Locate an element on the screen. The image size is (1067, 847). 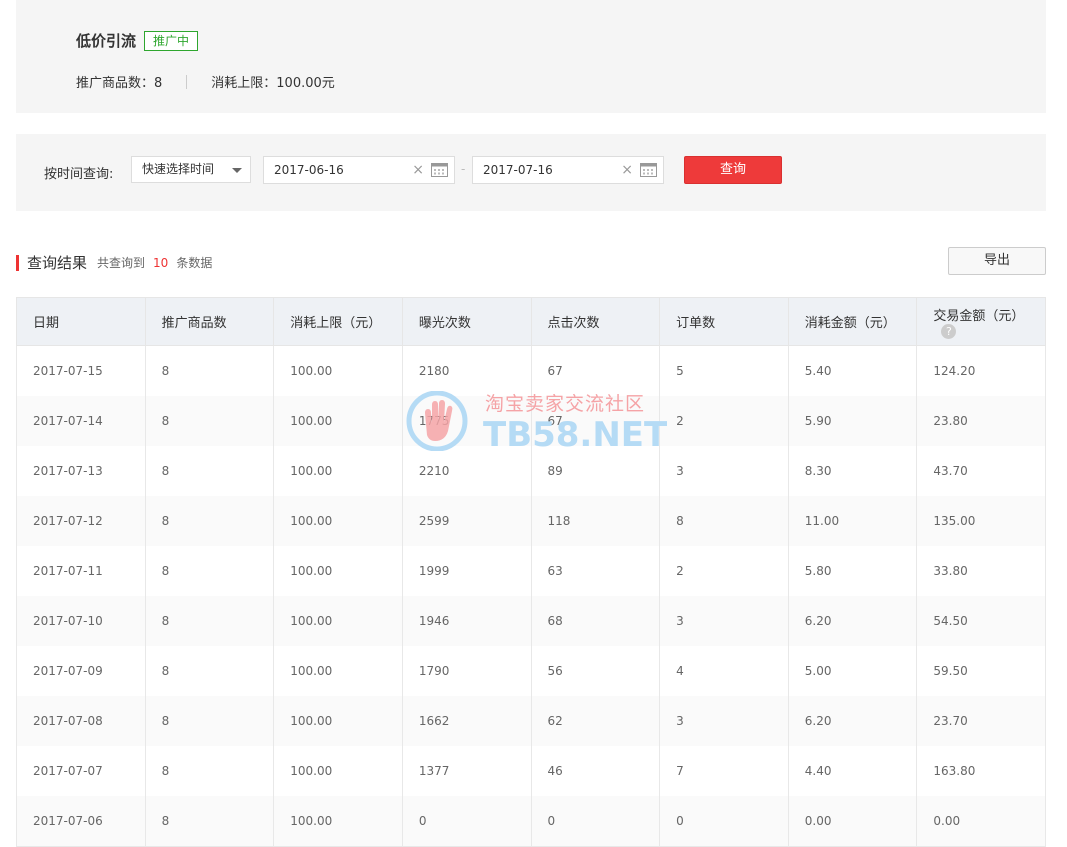
start-date-value: 2017-06-16 is located at coordinates (309, 170).